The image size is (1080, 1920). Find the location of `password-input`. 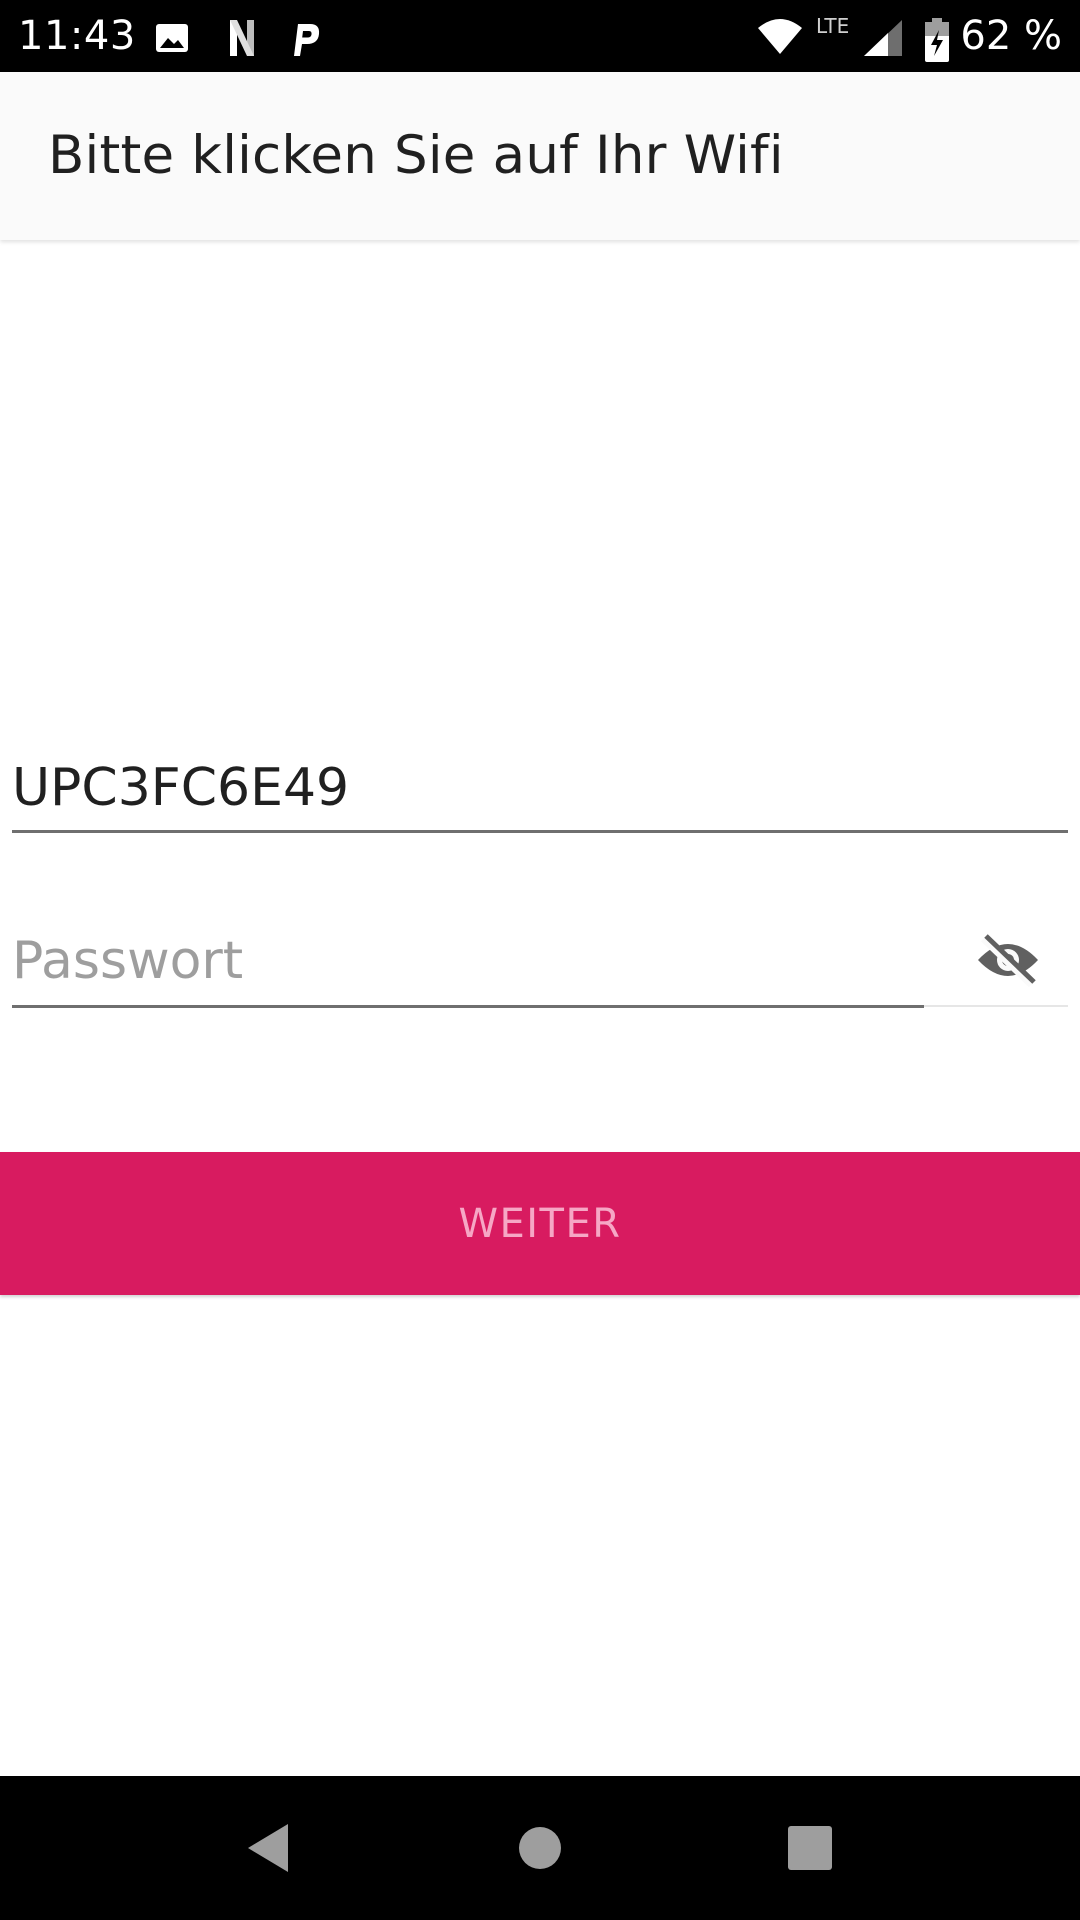

password-input is located at coordinates (462, 961).